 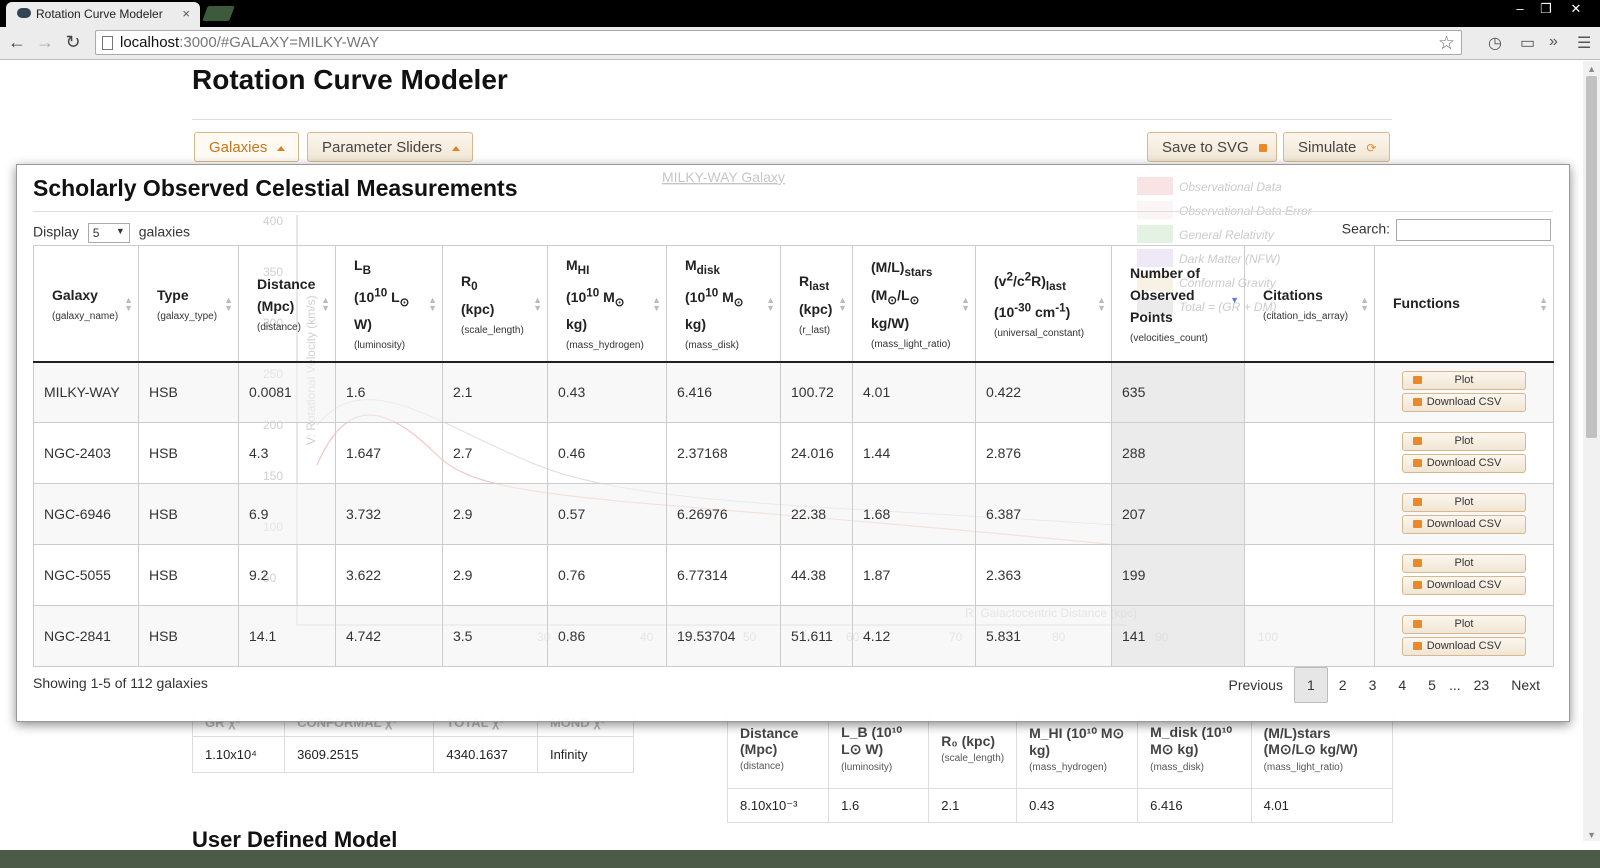 I want to click on pager-page-1: 1, so click(x=1310, y=685).